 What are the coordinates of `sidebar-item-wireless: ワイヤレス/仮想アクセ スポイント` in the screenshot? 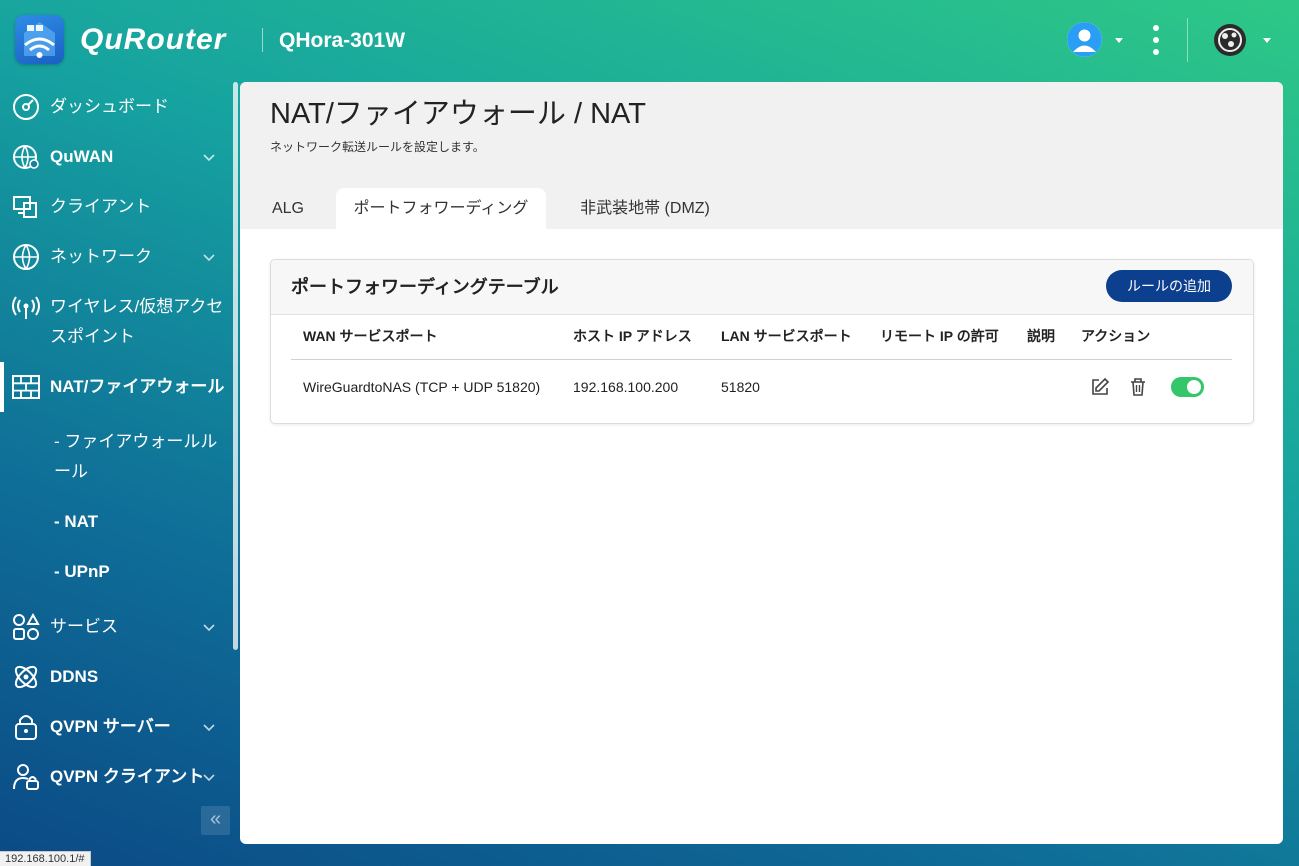 It's located at (116, 322).